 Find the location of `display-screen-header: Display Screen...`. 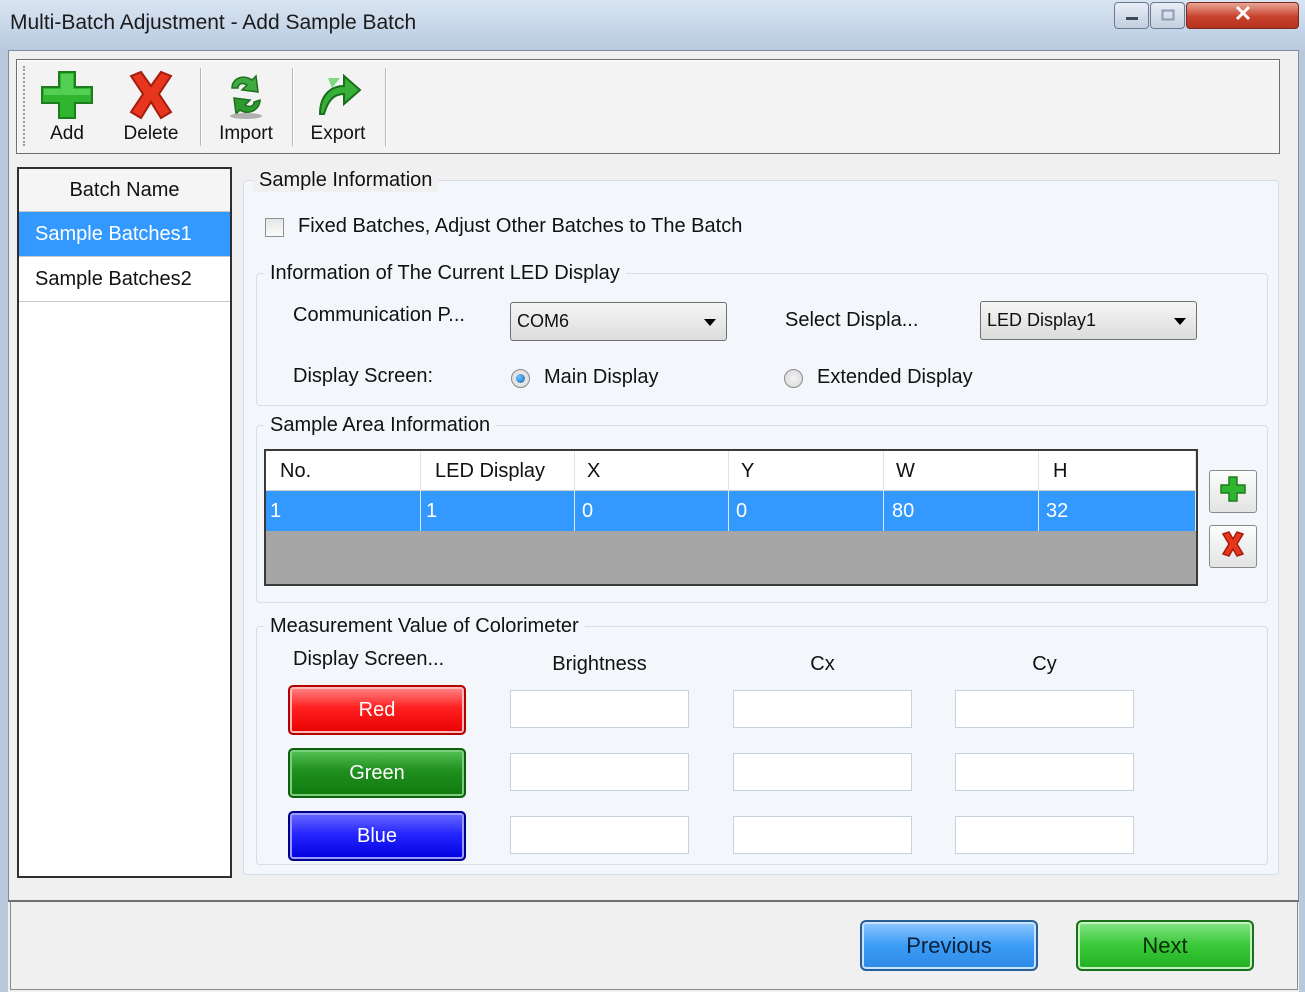

display-screen-header: Display Screen... is located at coordinates (369, 659).